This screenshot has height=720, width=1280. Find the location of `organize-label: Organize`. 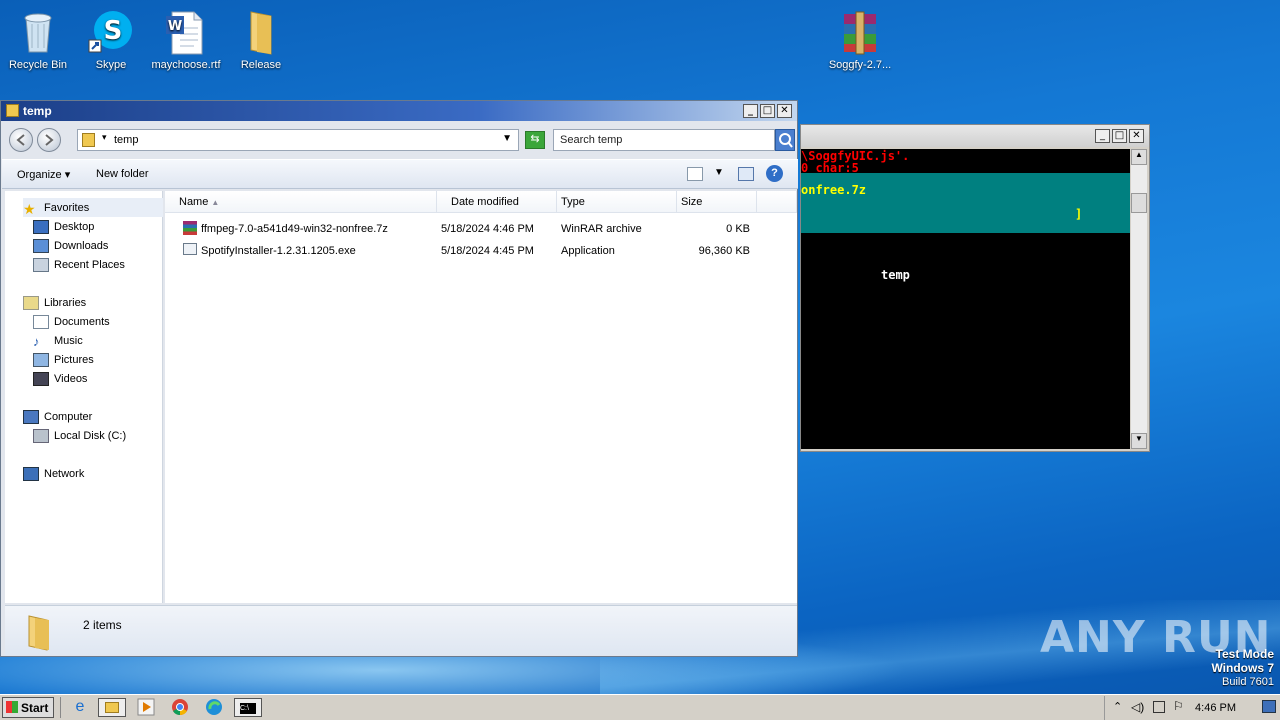

organize-label: Organize is located at coordinates (39, 175).